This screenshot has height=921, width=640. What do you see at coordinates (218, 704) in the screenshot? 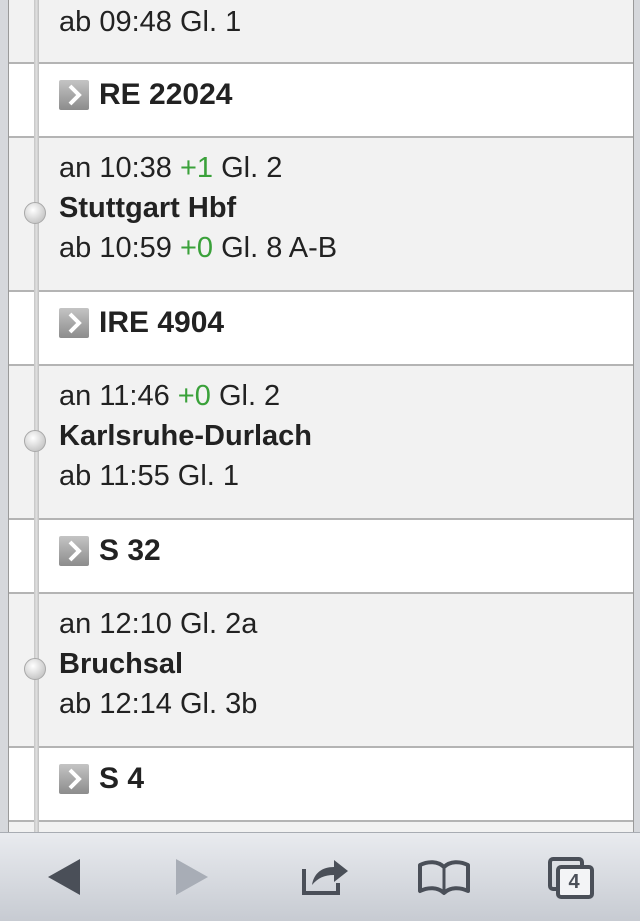
I see `departure-platform: Gl. 3b` at bounding box center [218, 704].